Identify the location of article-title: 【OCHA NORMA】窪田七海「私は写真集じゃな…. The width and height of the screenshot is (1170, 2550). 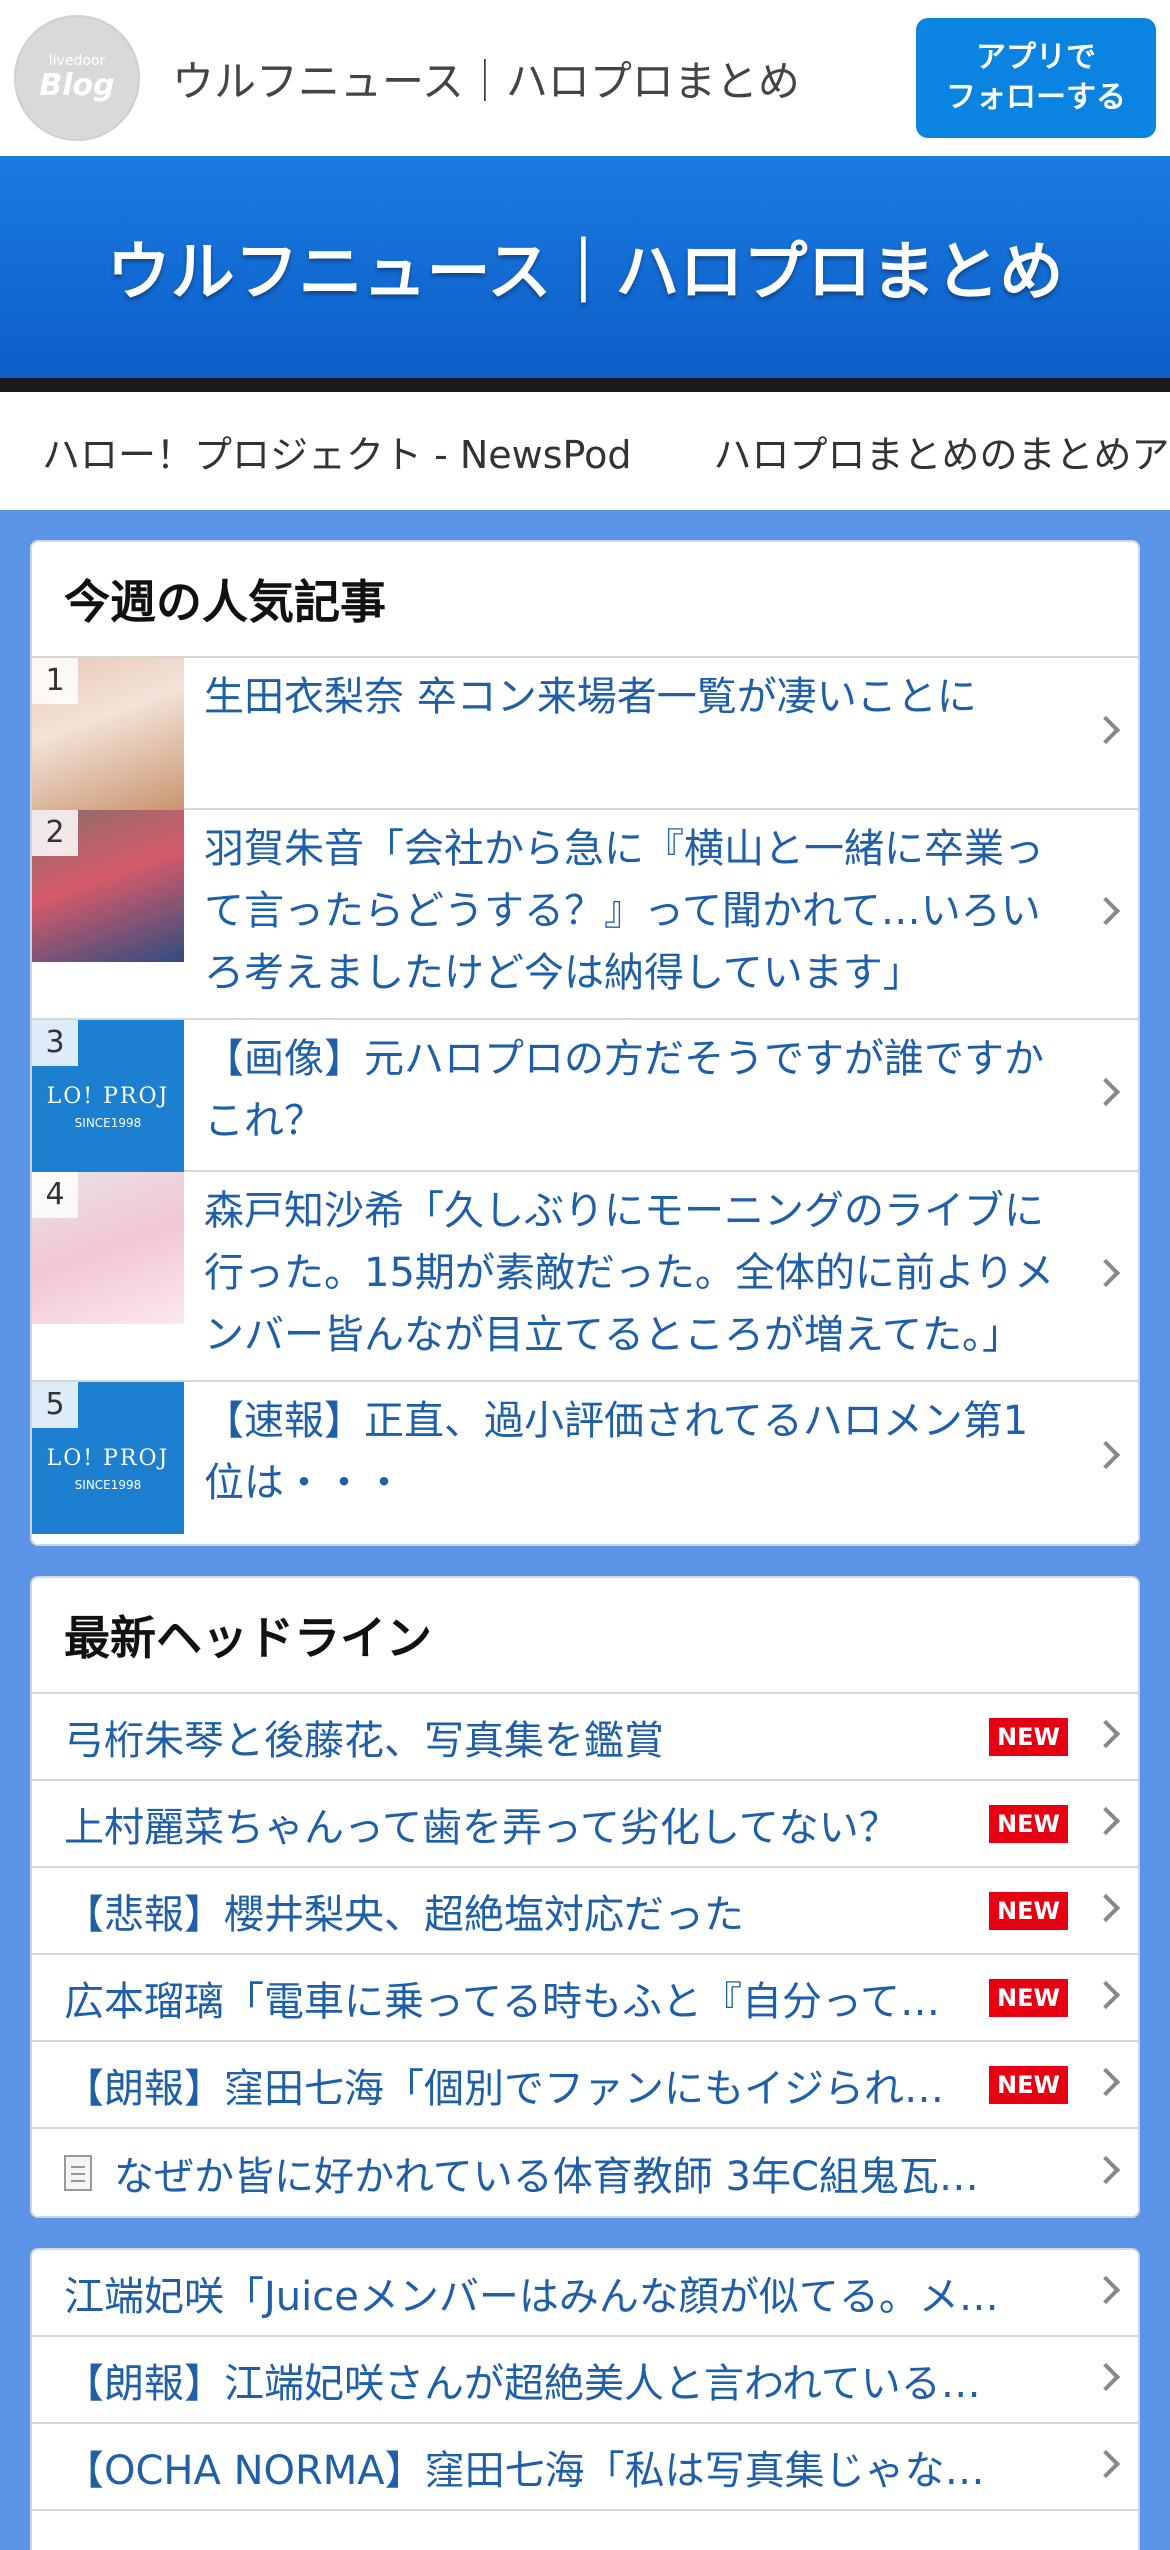
(524, 2470).